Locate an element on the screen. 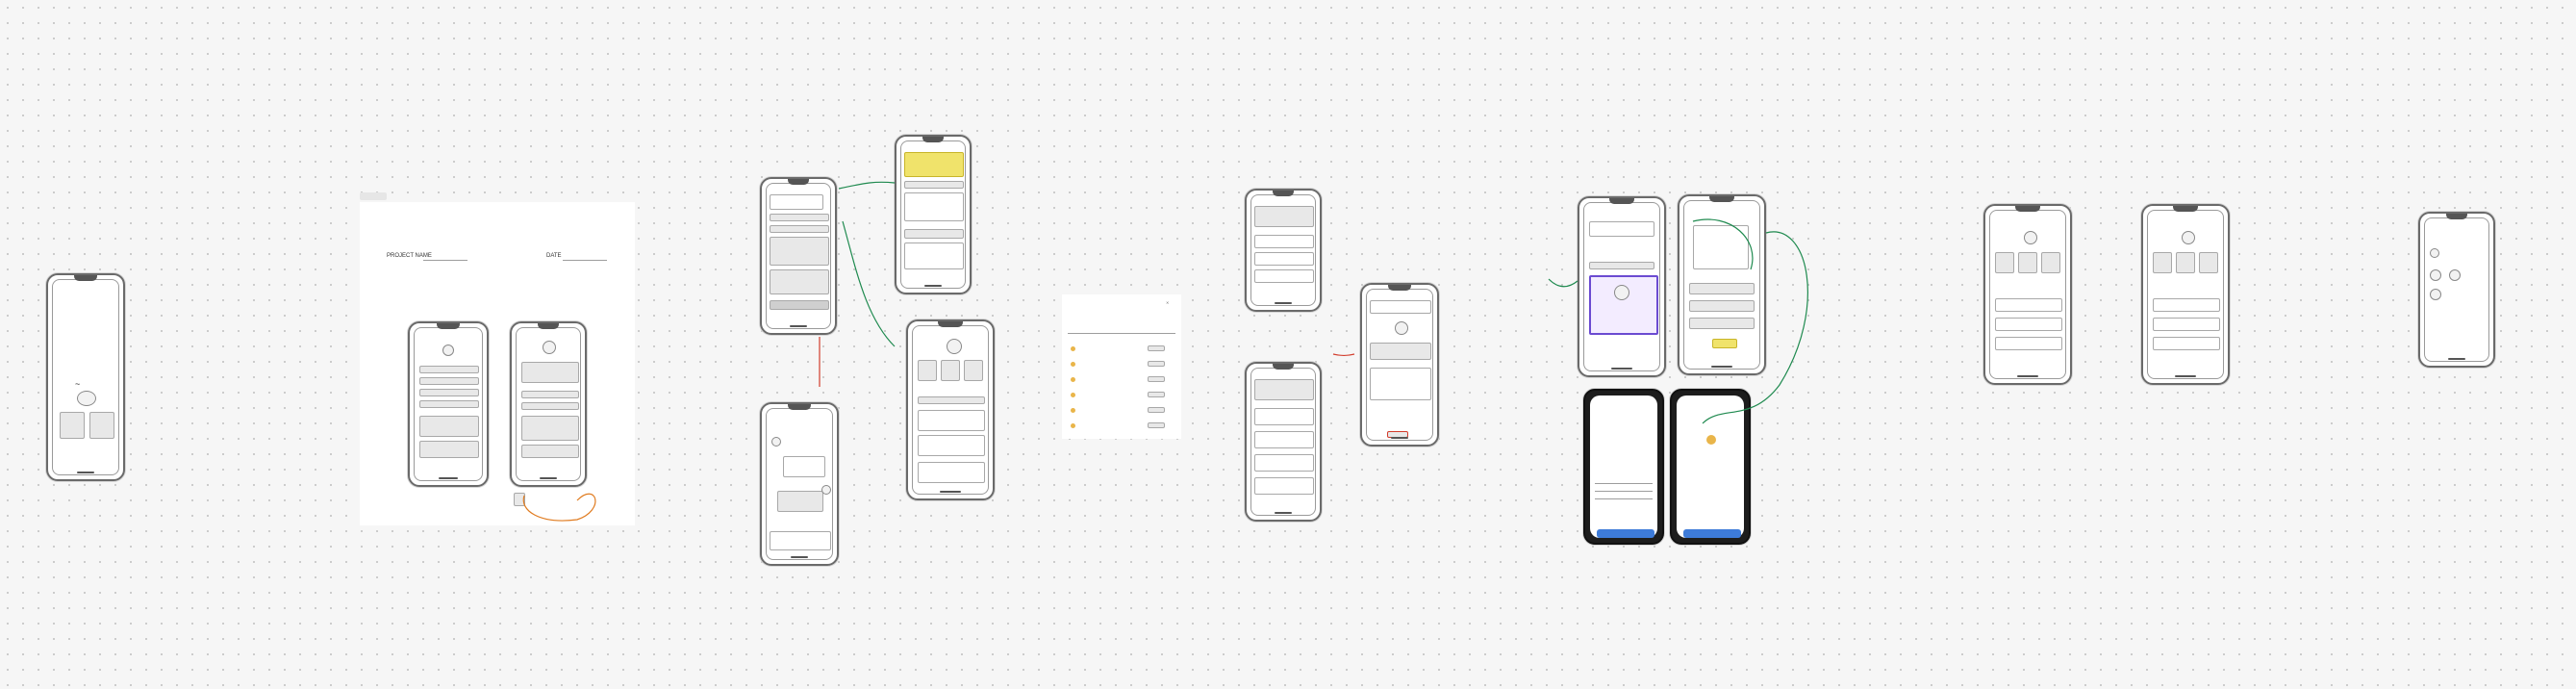  confirm-button is located at coordinates (1625, 533).